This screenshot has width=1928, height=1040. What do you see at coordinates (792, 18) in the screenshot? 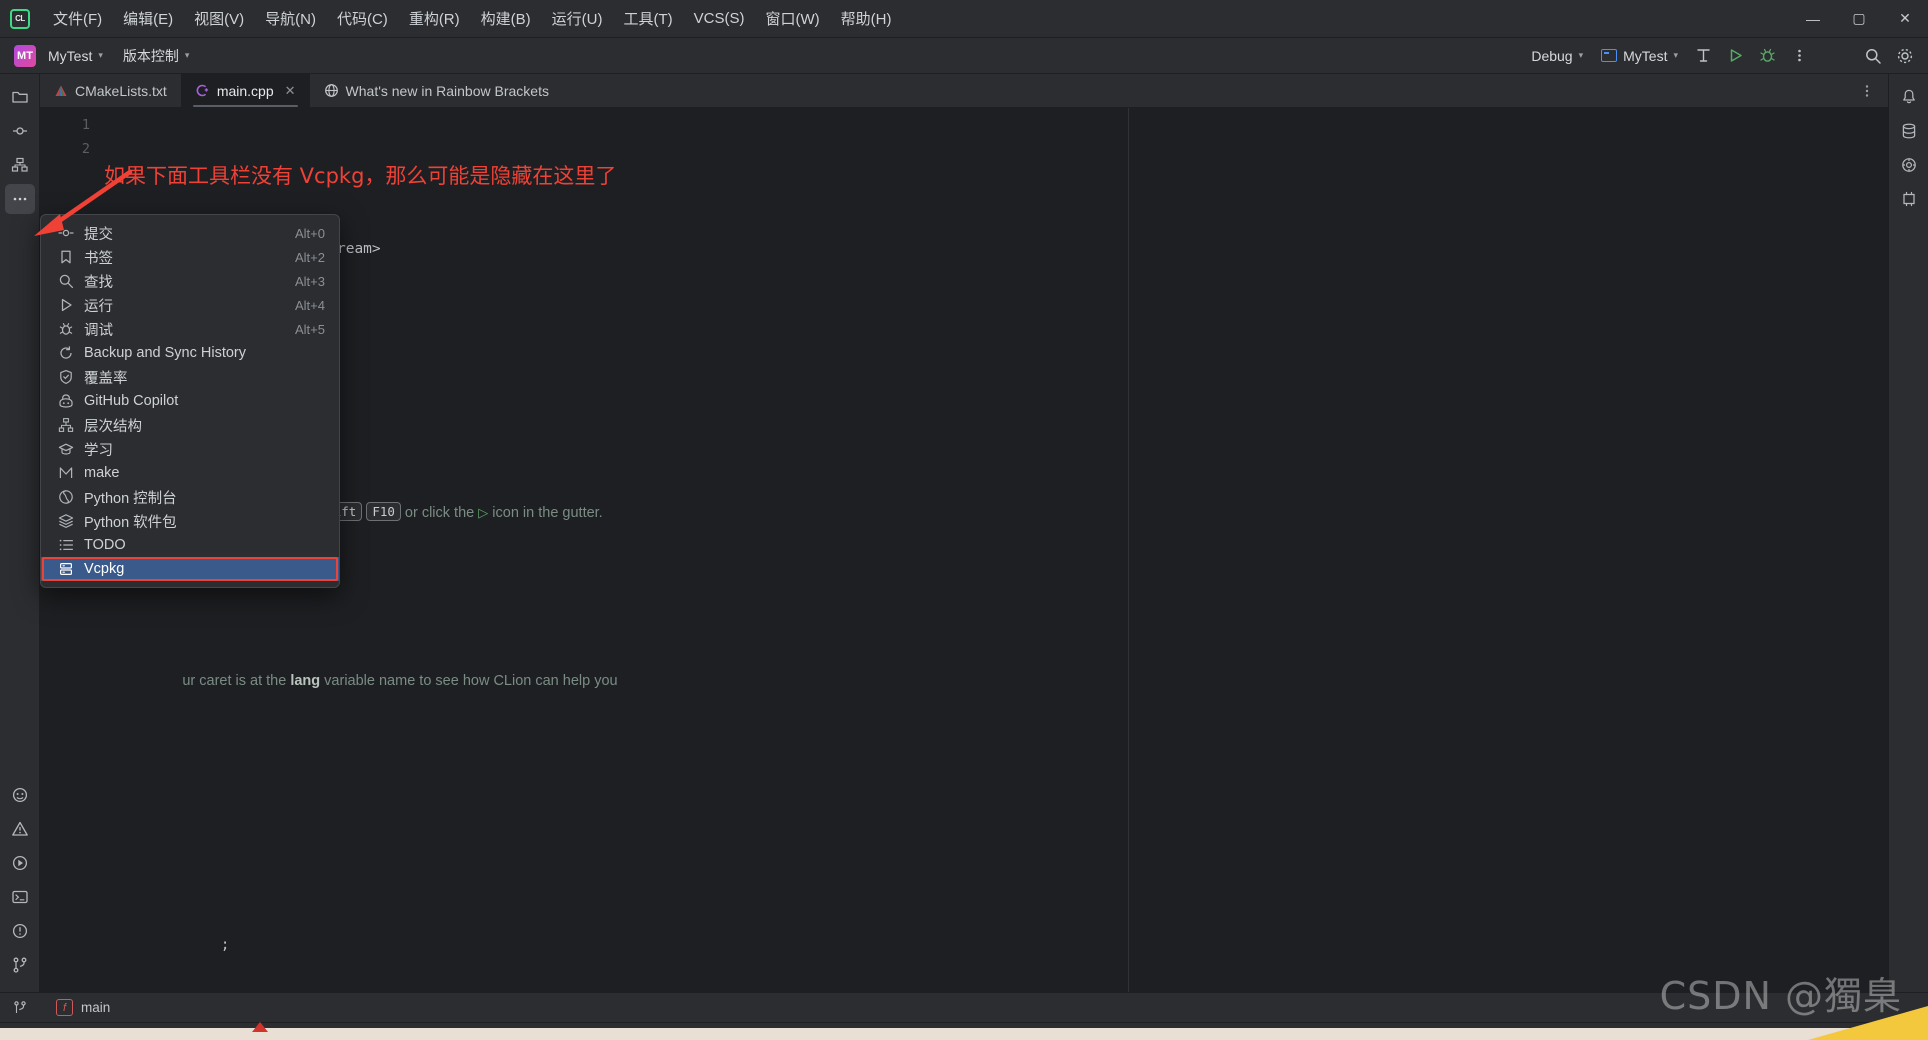
I see `menu-window: 窗口(W)` at bounding box center [792, 18].